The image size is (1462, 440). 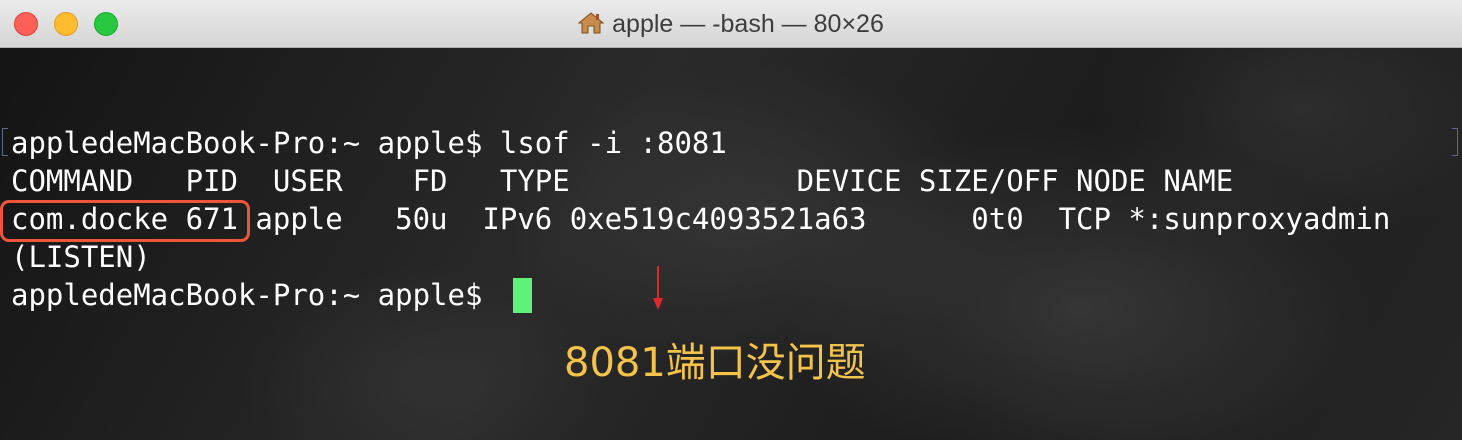 What do you see at coordinates (1455, 142) in the screenshot?
I see `mark-bracket-right` at bounding box center [1455, 142].